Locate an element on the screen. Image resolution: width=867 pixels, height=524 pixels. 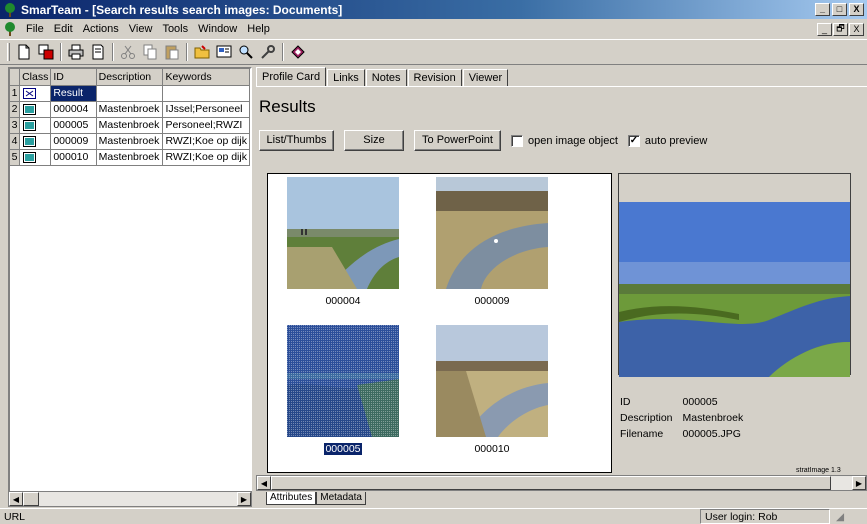
cut-icon is located at coordinates (128, 52).